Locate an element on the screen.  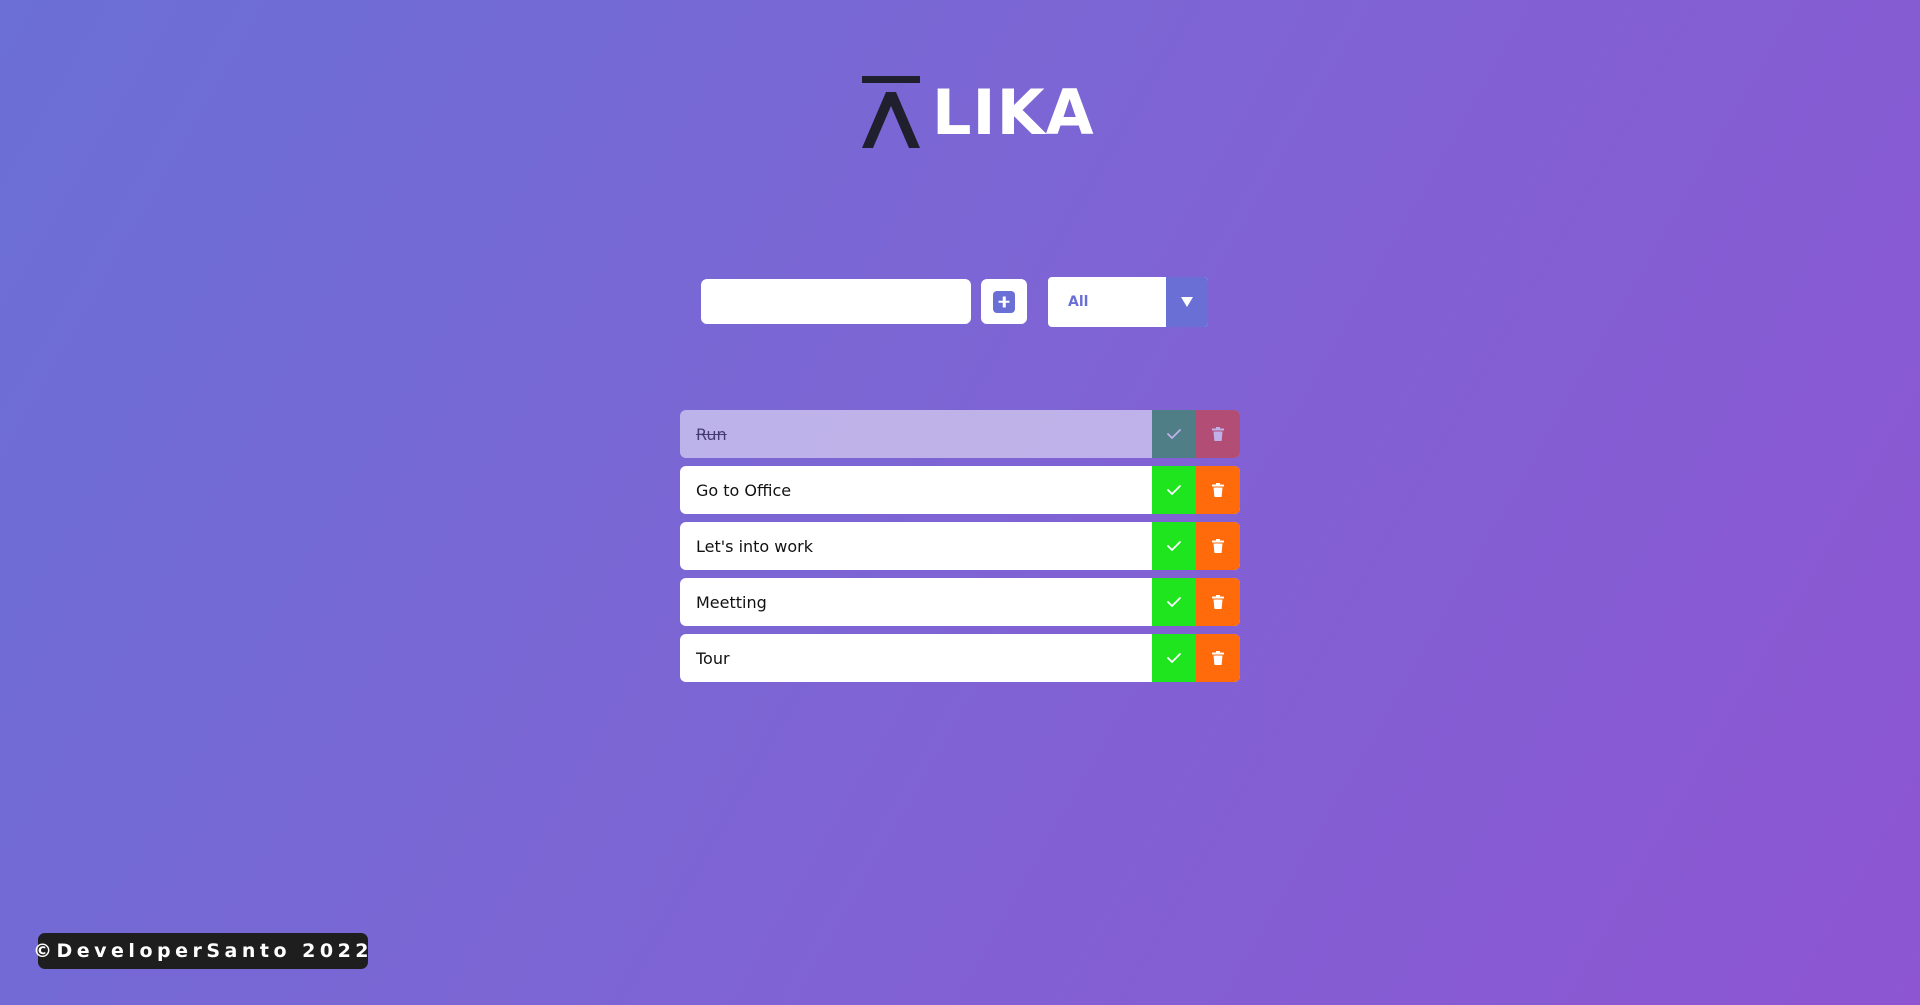
triangle-down-icon is located at coordinates (1187, 302).